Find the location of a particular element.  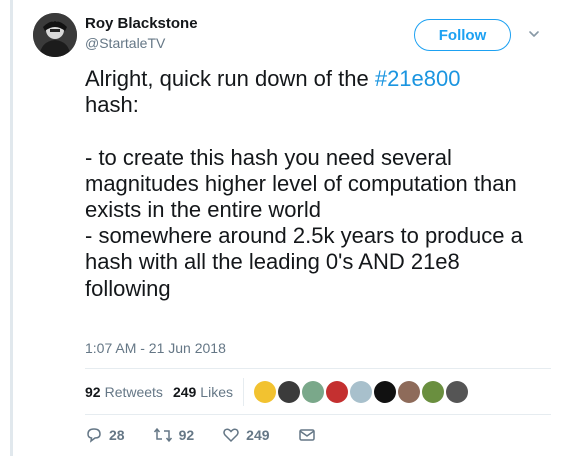

reply-button: 28 is located at coordinates (105, 435).